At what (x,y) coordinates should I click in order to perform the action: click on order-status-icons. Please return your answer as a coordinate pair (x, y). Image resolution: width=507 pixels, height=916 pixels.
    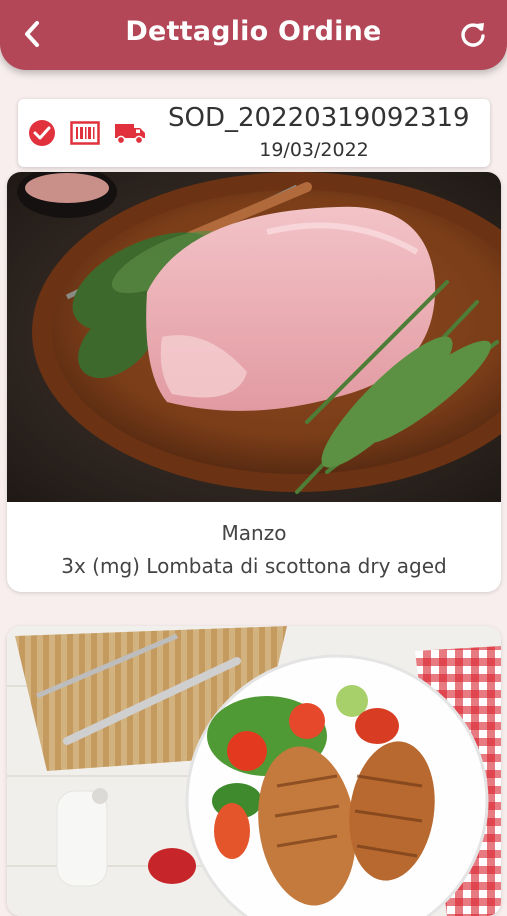
    Looking at the image, I should click on (87, 133).